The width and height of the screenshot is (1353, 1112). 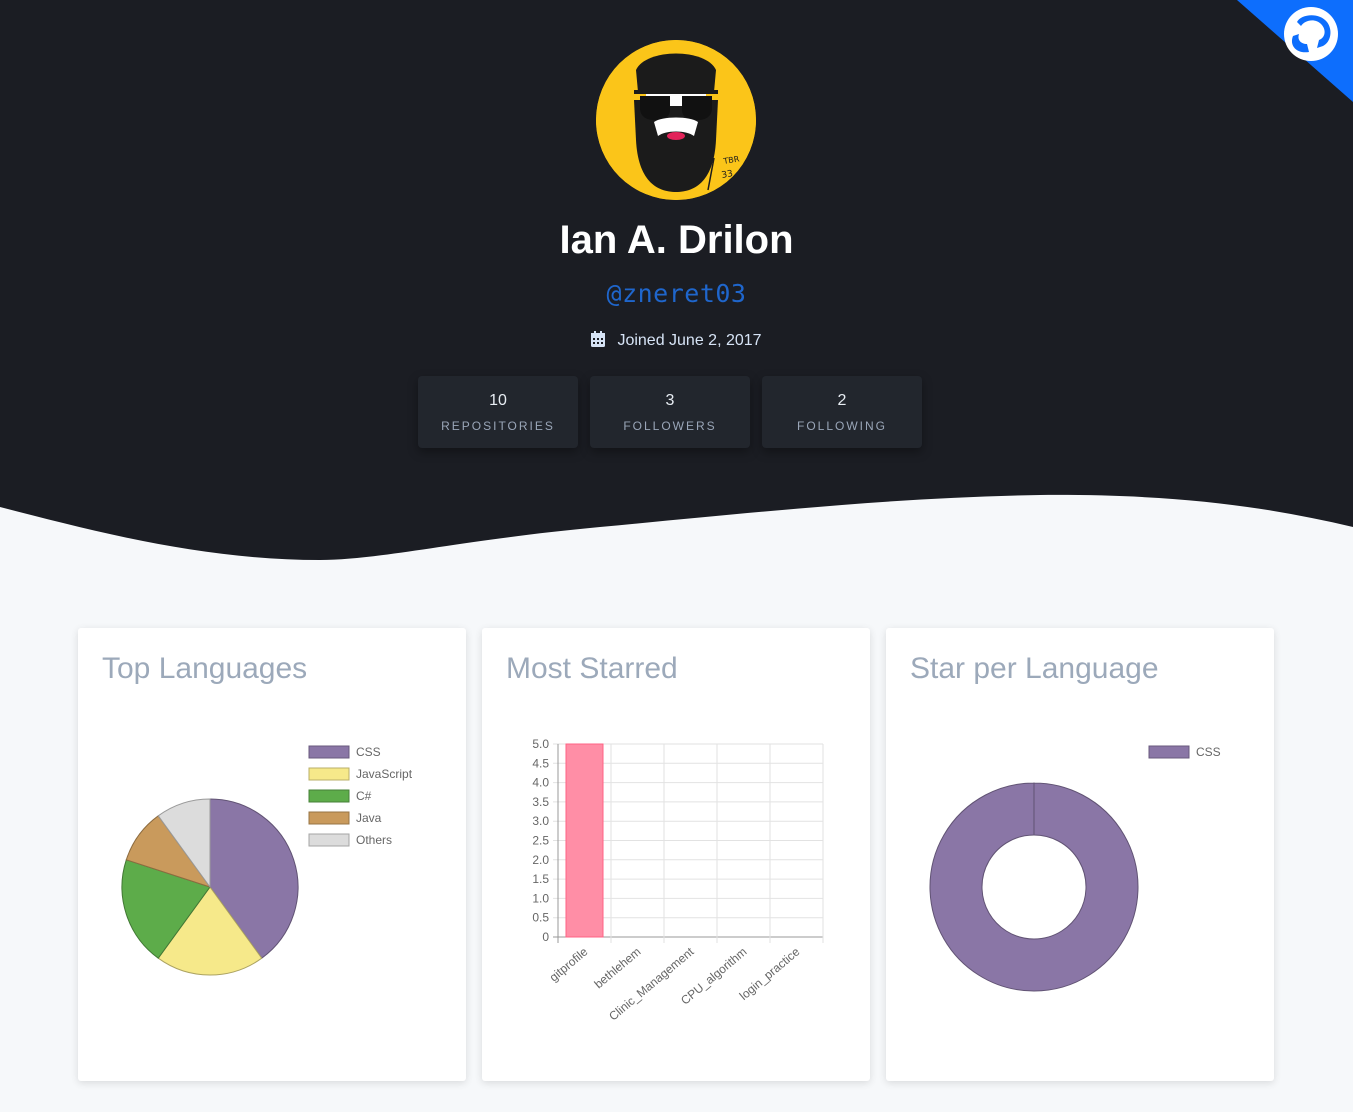 I want to click on joined-date: Joined June 2, 2017, so click(x=676, y=341).